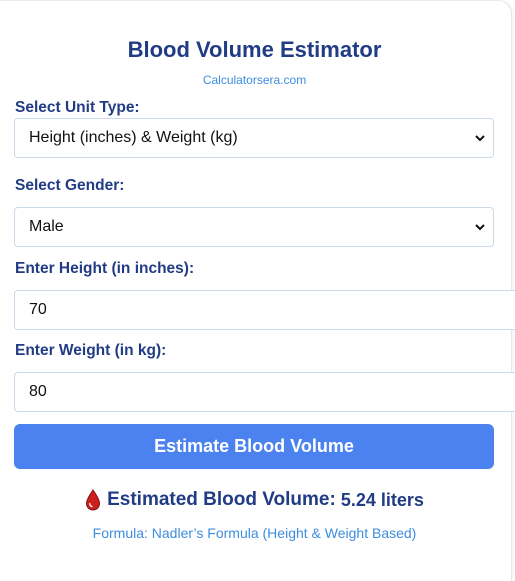 The image size is (515, 581). I want to click on weight-label: Enter Weight (in kg):, so click(91, 350).